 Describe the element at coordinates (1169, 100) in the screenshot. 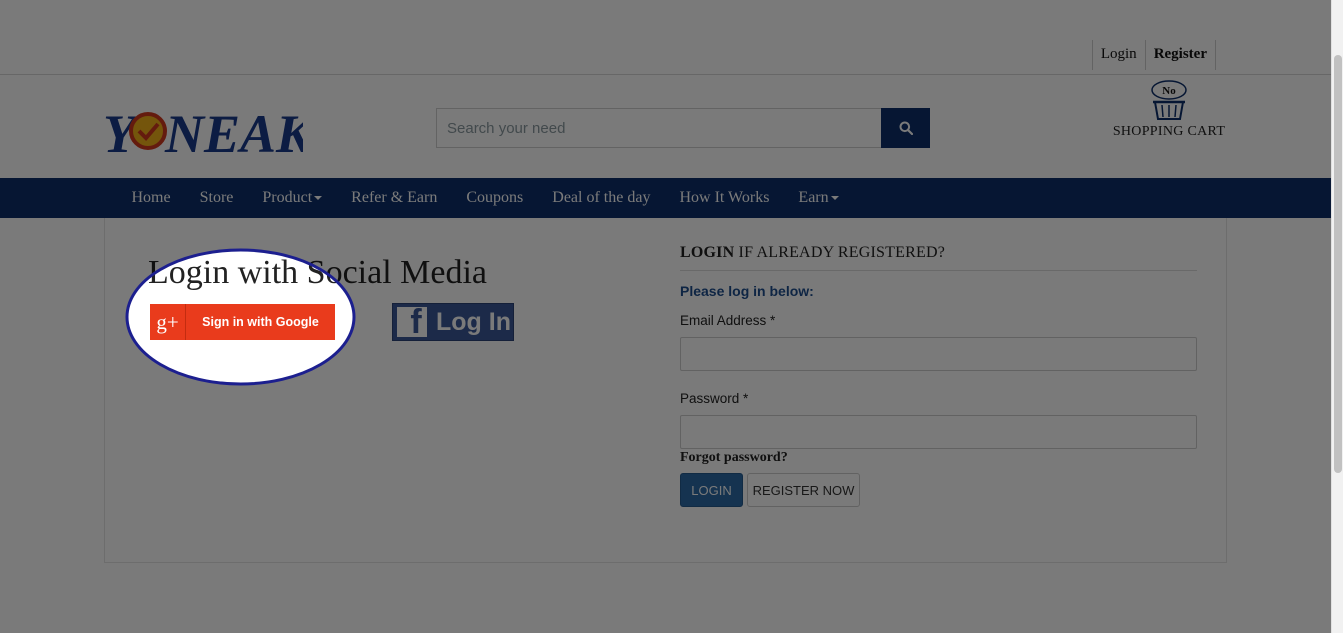

I see `cart-basket-icon: No` at that location.